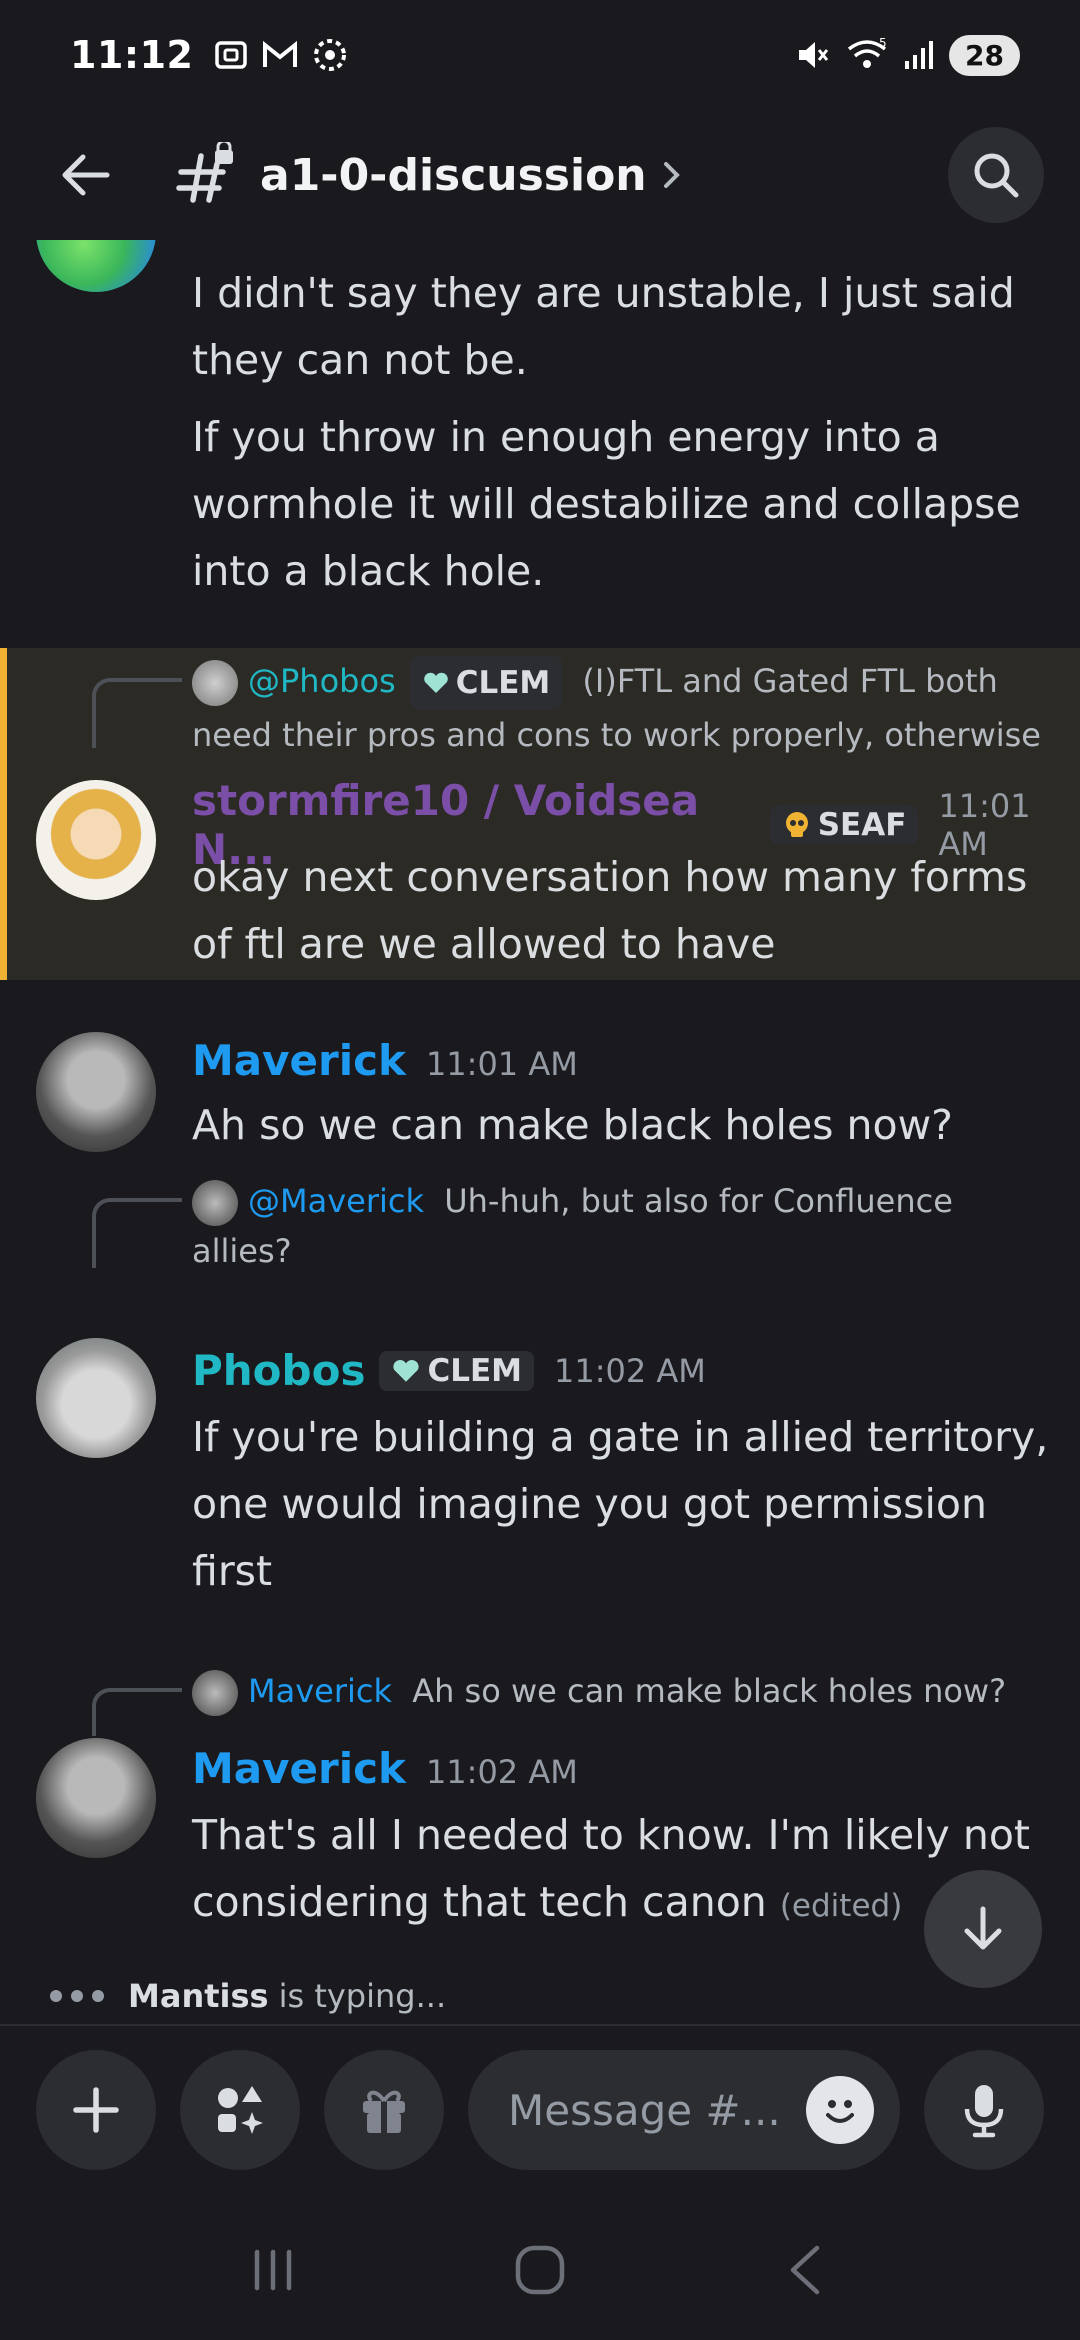  Describe the element at coordinates (273, 2270) in the screenshot. I see `recent-apps-icon` at that location.